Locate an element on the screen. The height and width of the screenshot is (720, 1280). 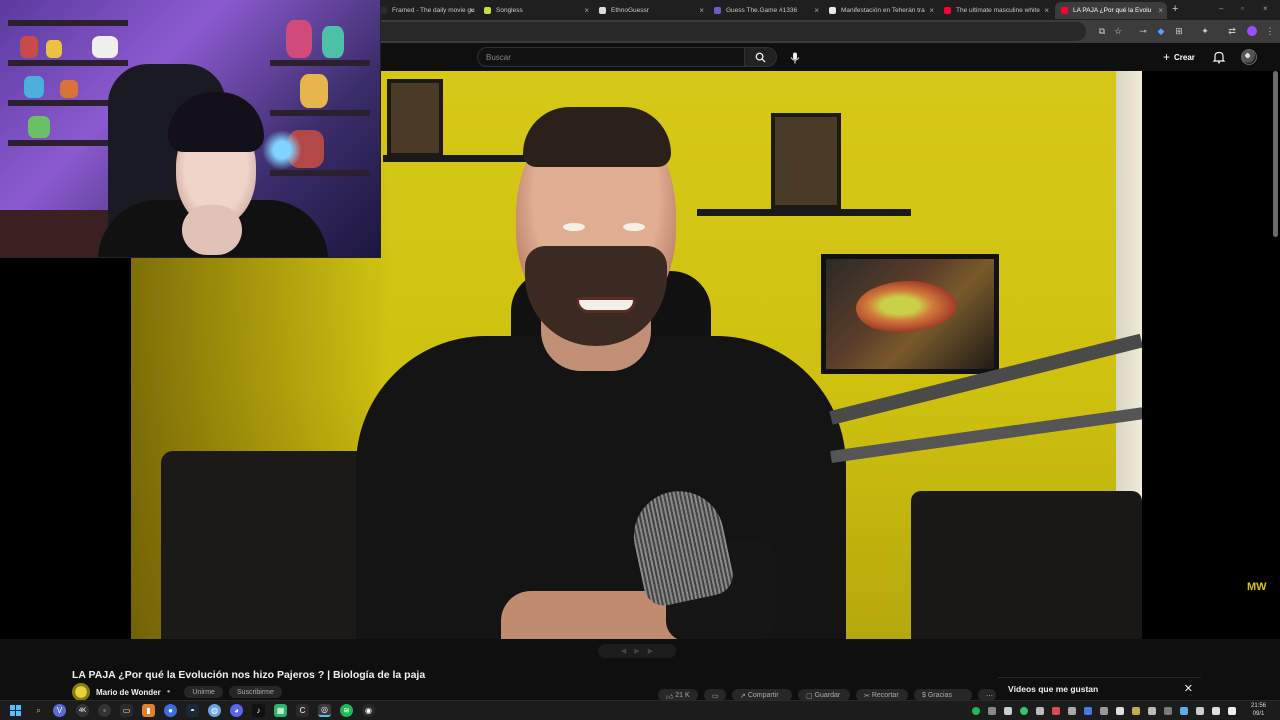
chrome-icon: ◎ is located at coordinates (324, 710).